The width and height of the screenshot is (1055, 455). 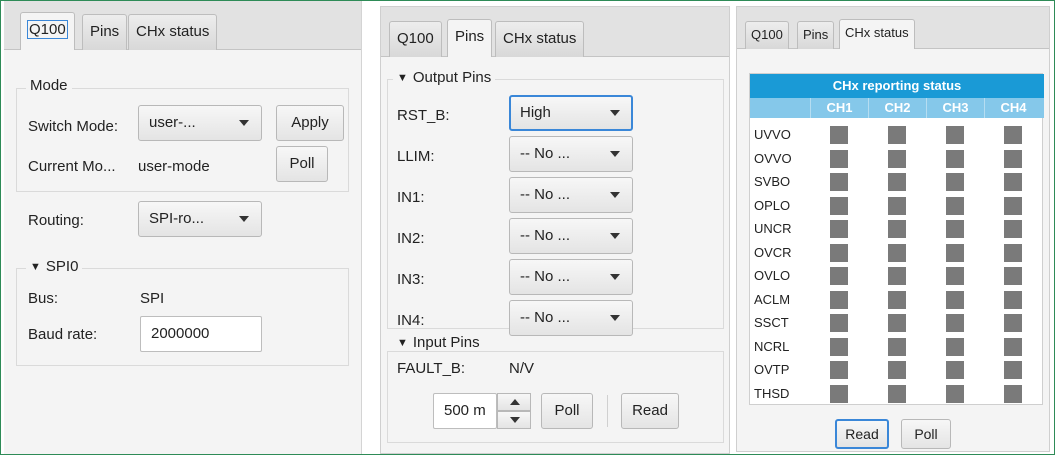 I want to click on status-indicator-ssct-ch3, so click(x=955, y=323).